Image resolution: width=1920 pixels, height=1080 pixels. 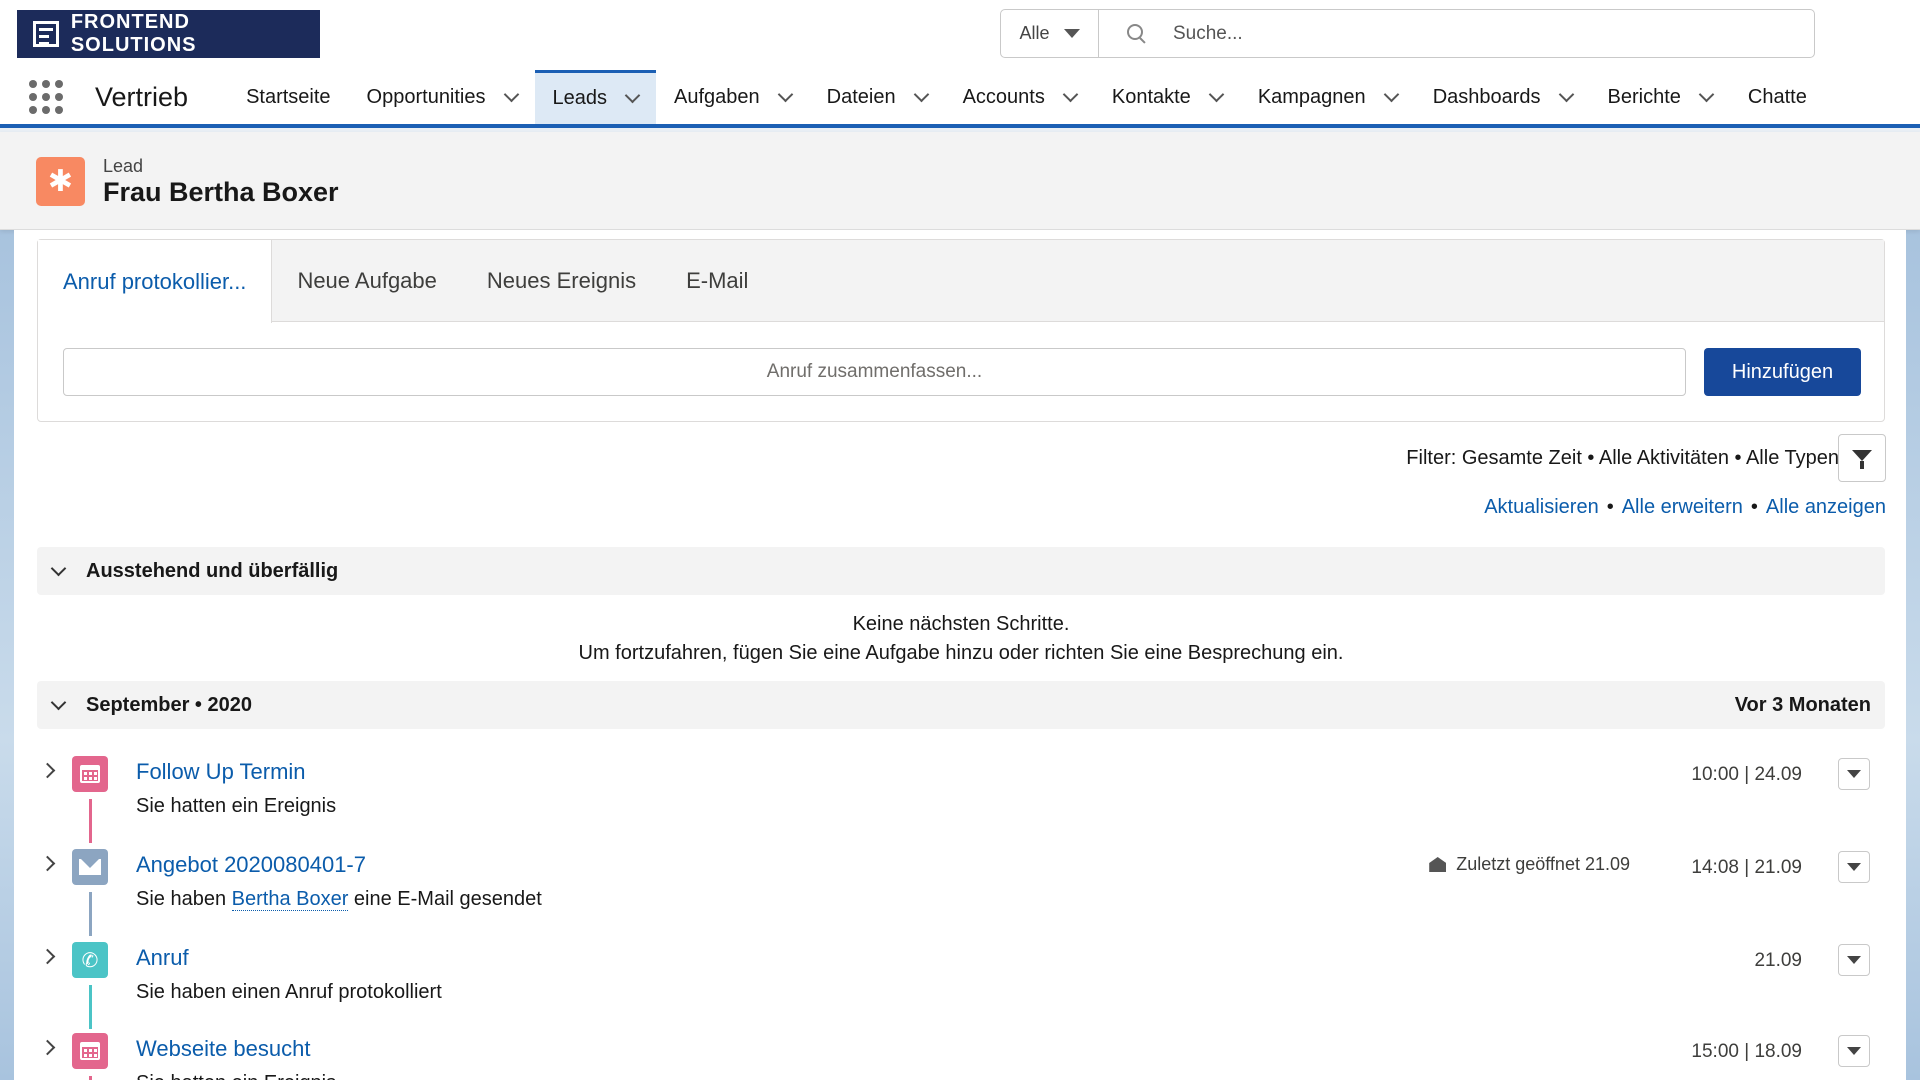 I want to click on company-logo: FRONTEND SOLUTIONS, so click(x=168, y=34).